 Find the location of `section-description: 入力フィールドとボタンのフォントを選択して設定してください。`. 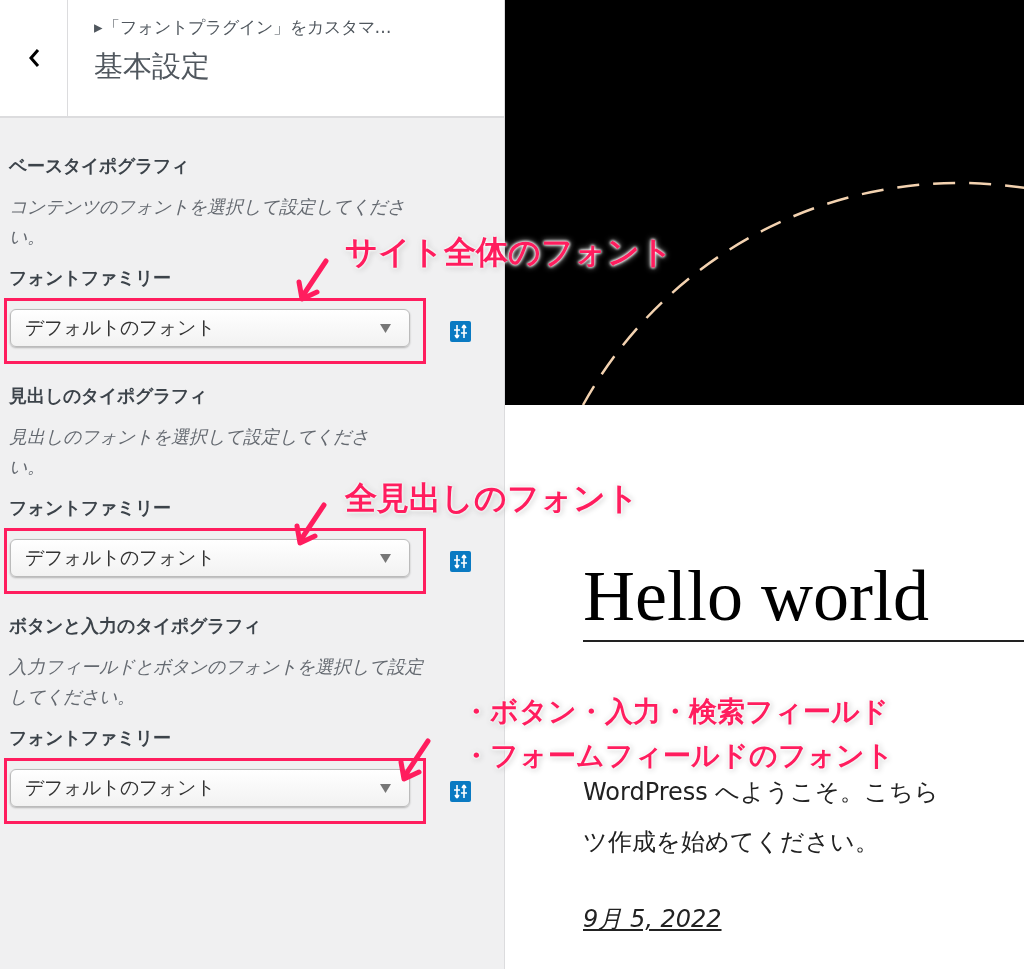

section-description: 入力フィールドとボタンのフォントを選択して設定してください。 is located at coordinates (216, 682).